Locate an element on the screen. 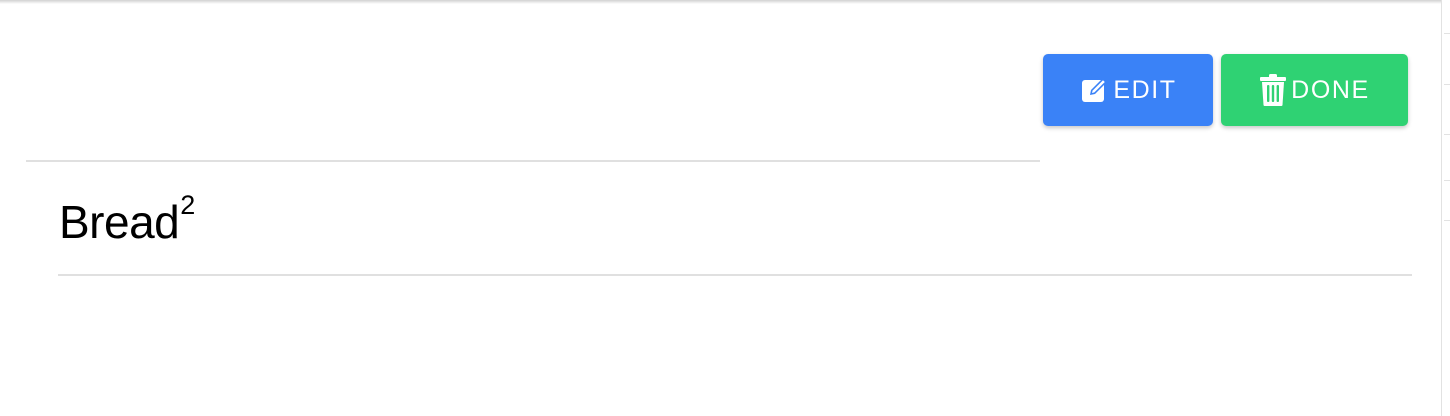 The height and width of the screenshot is (416, 1450). item-name: Bread is located at coordinates (119, 222).